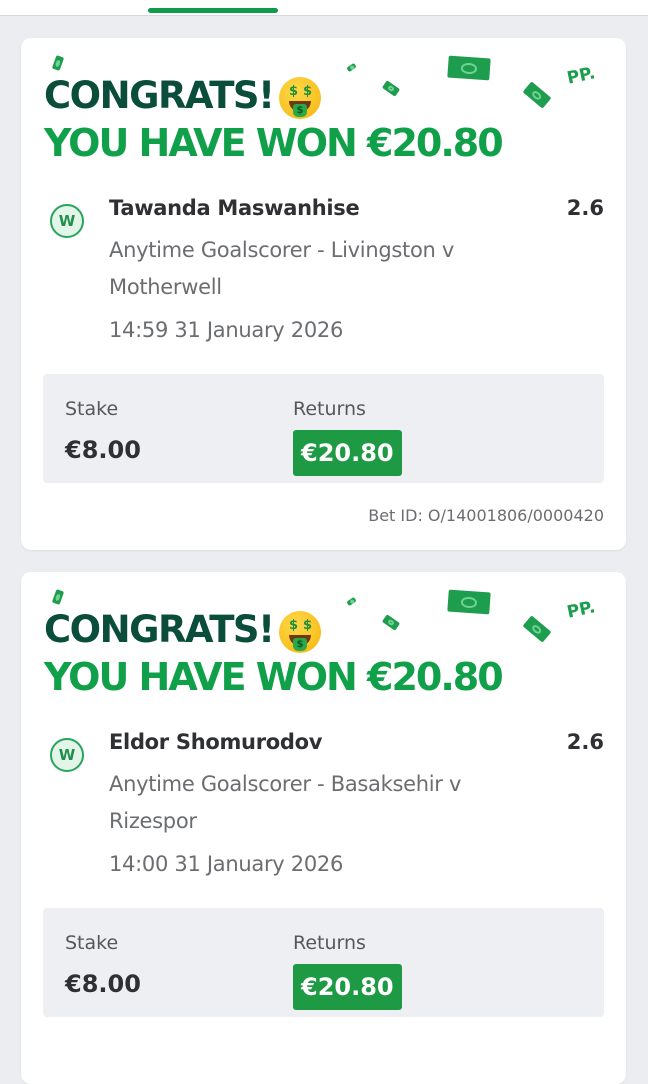 The height and width of the screenshot is (1084, 648). Describe the element at coordinates (226, 864) in the screenshot. I see `bet-datetime: 14:00 31 January 2026` at that location.